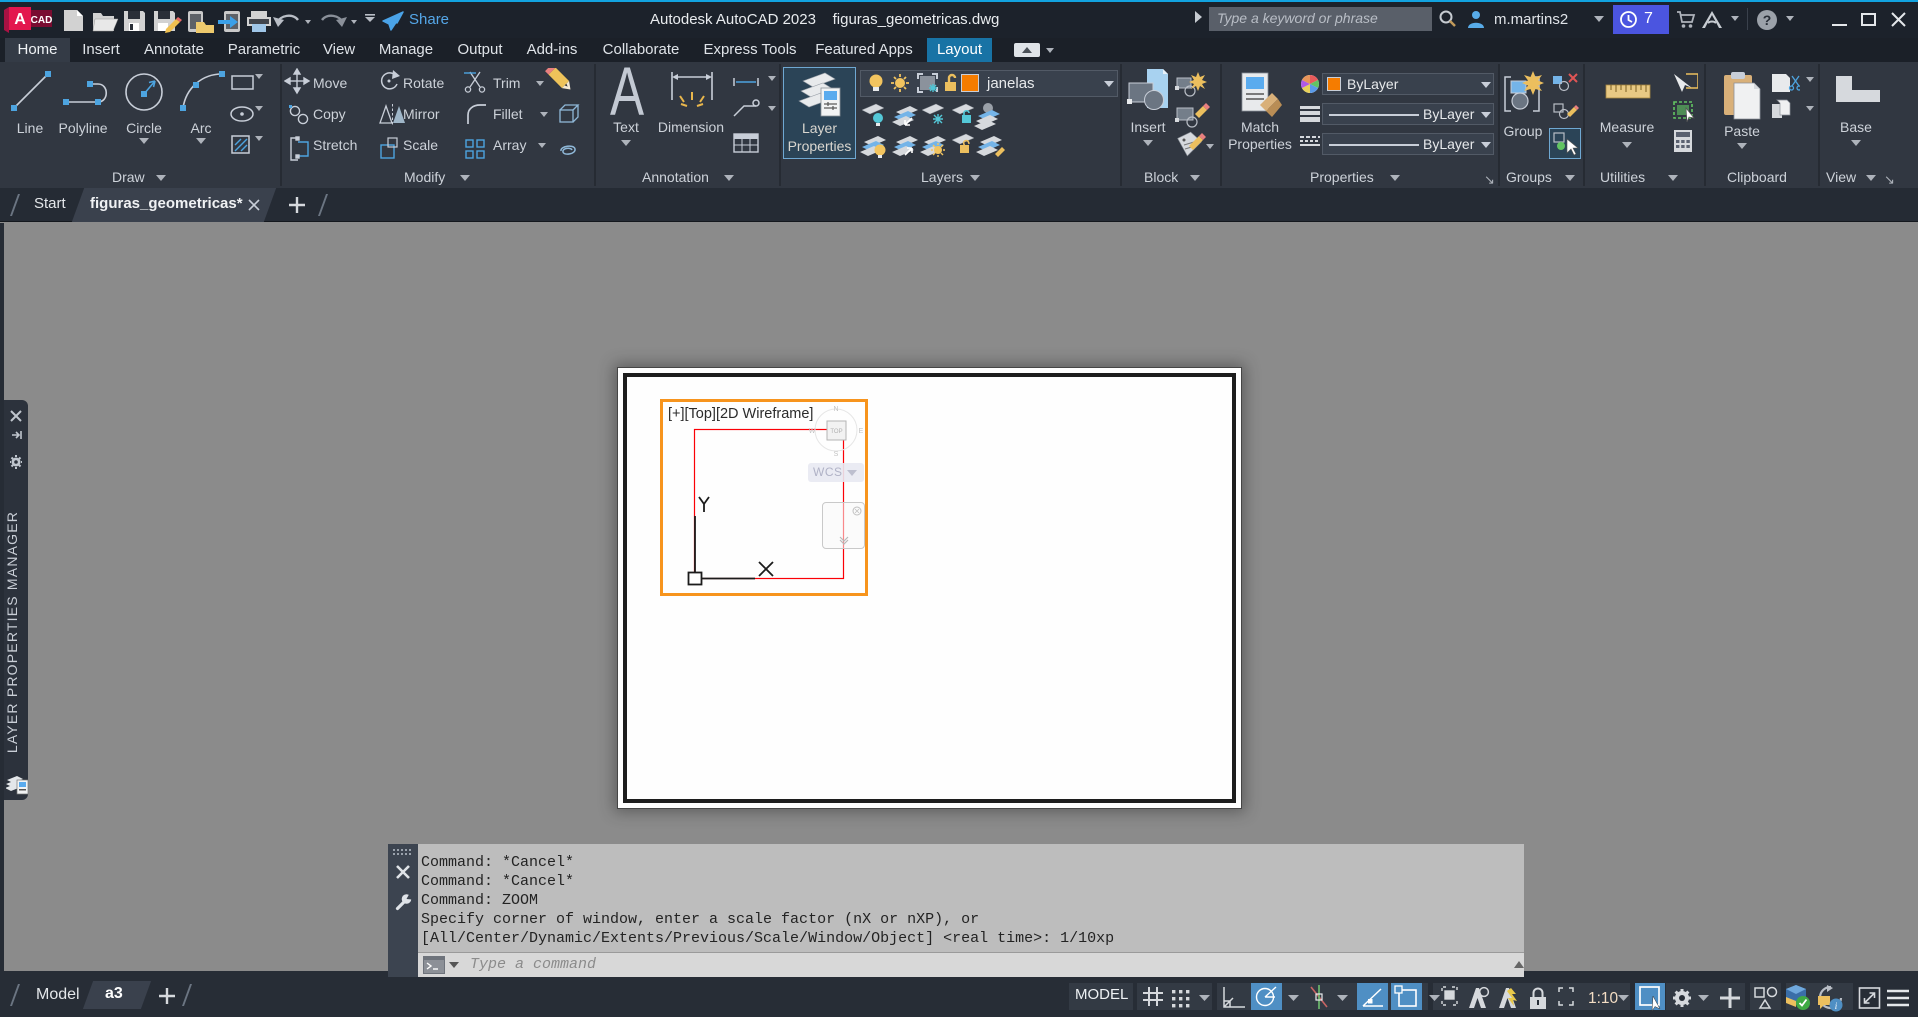 The width and height of the screenshot is (1918, 1017). Describe the element at coordinates (41, 20) in the screenshot. I see `svg-text: CAD` at that location.